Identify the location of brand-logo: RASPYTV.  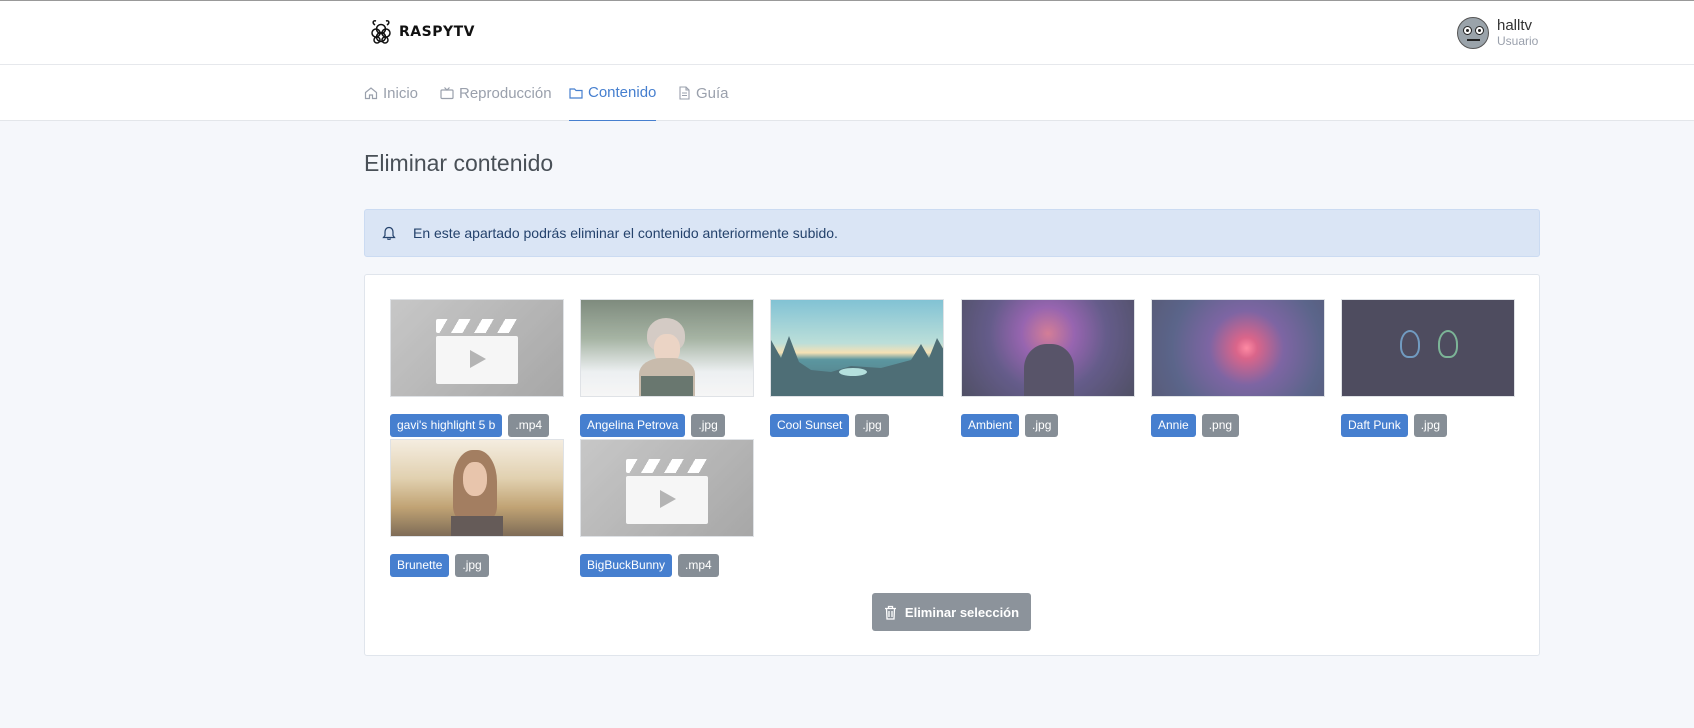
(422, 32).